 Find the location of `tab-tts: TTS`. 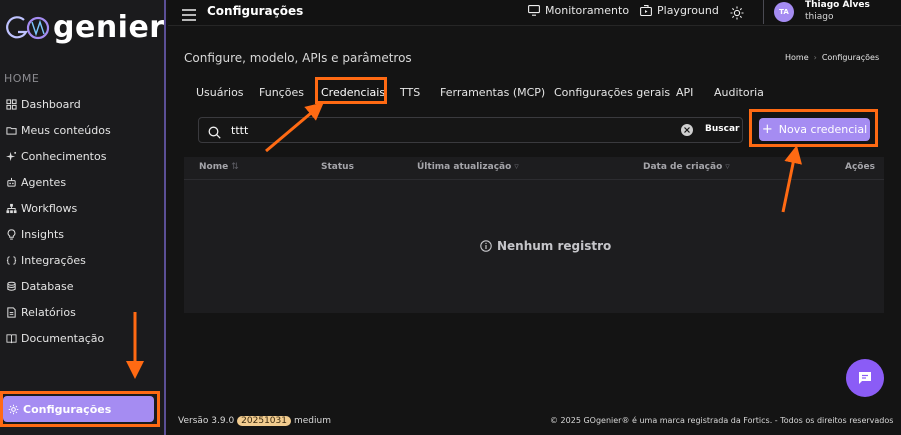

tab-tts: TTS is located at coordinates (410, 92).